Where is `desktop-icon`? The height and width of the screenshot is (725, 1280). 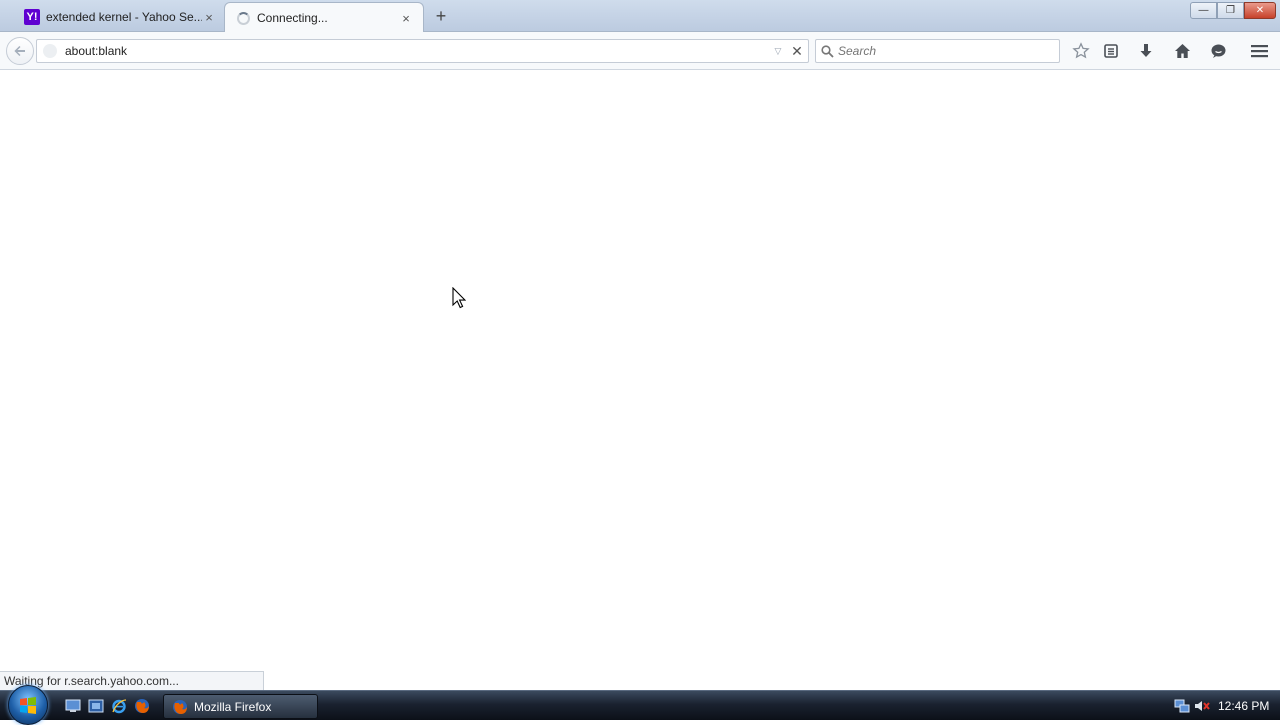 desktop-icon is located at coordinates (73, 705).